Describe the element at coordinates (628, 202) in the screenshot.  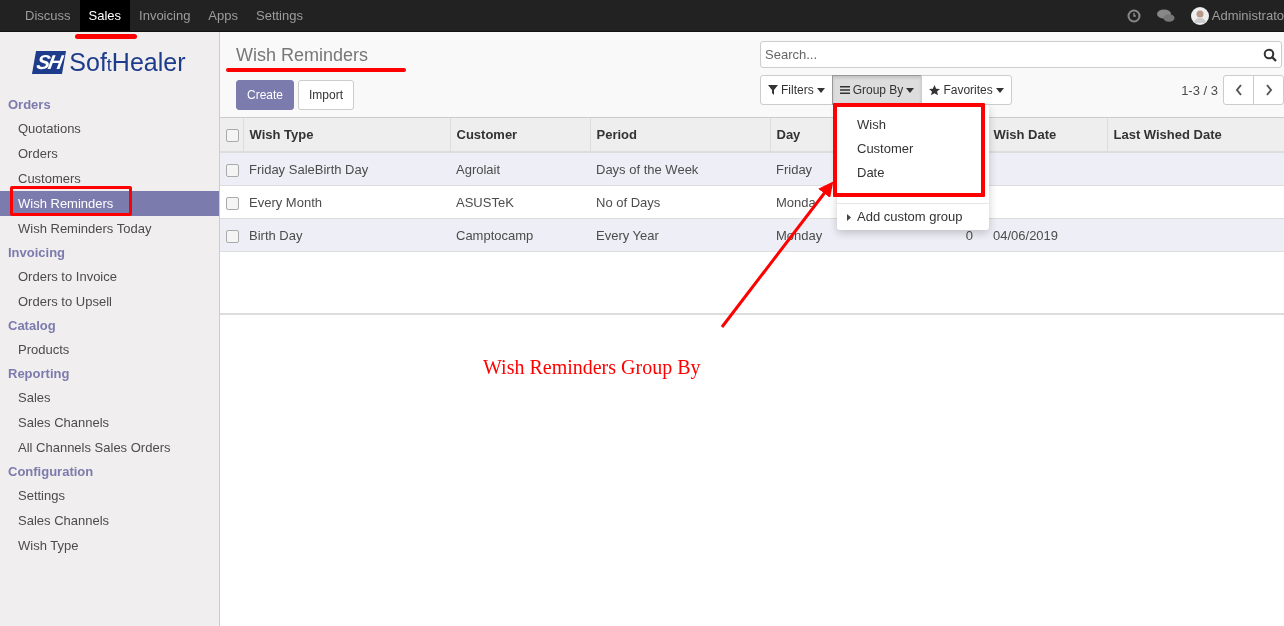
I see `table-cell: No of Days` at that location.